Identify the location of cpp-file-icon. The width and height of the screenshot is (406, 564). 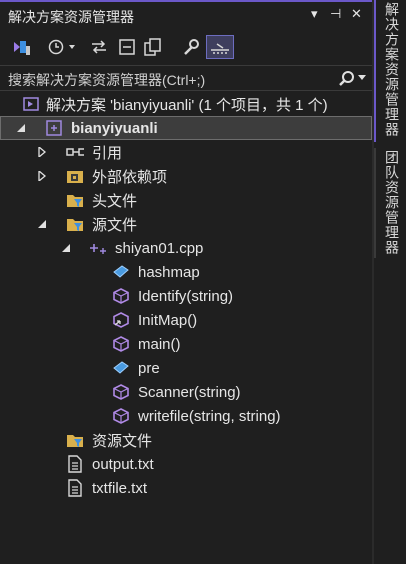
(97, 248).